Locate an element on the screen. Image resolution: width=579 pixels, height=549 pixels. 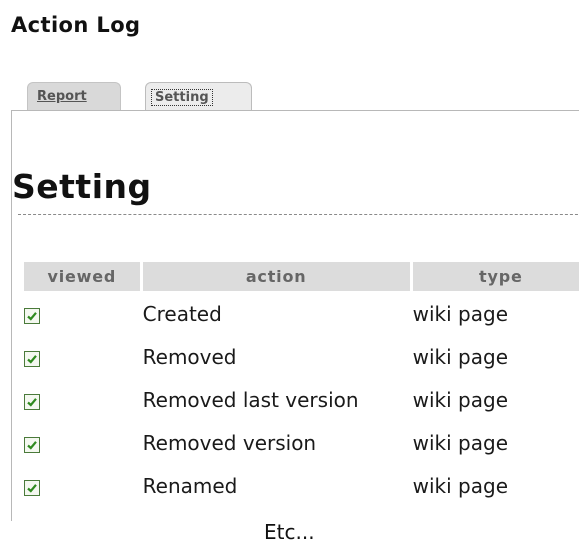
table-header-row: viewed action type is located at coordinates (301, 276).